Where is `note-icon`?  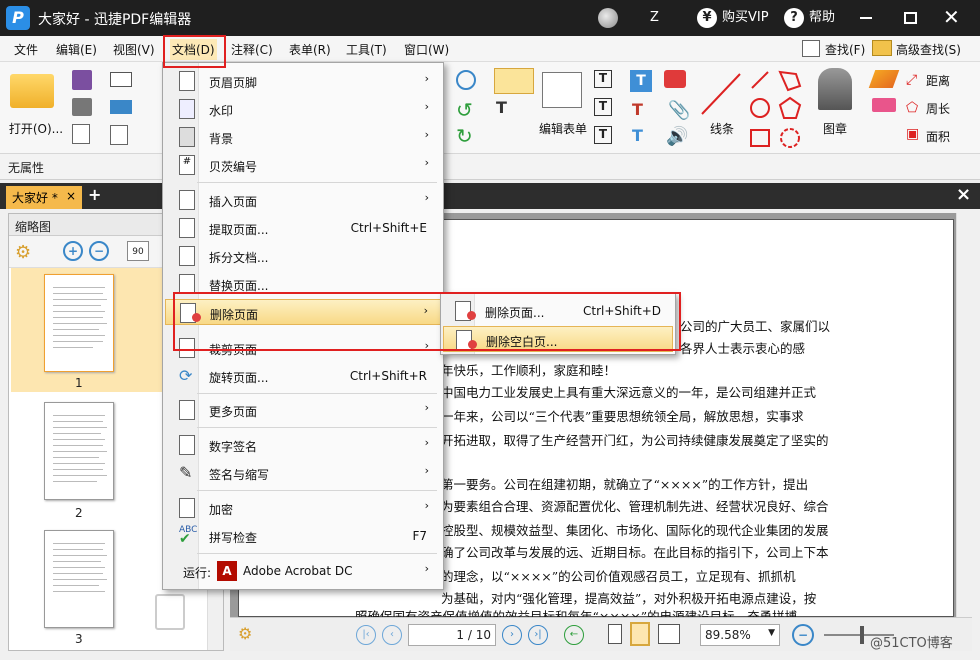 note-icon is located at coordinates (675, 79).